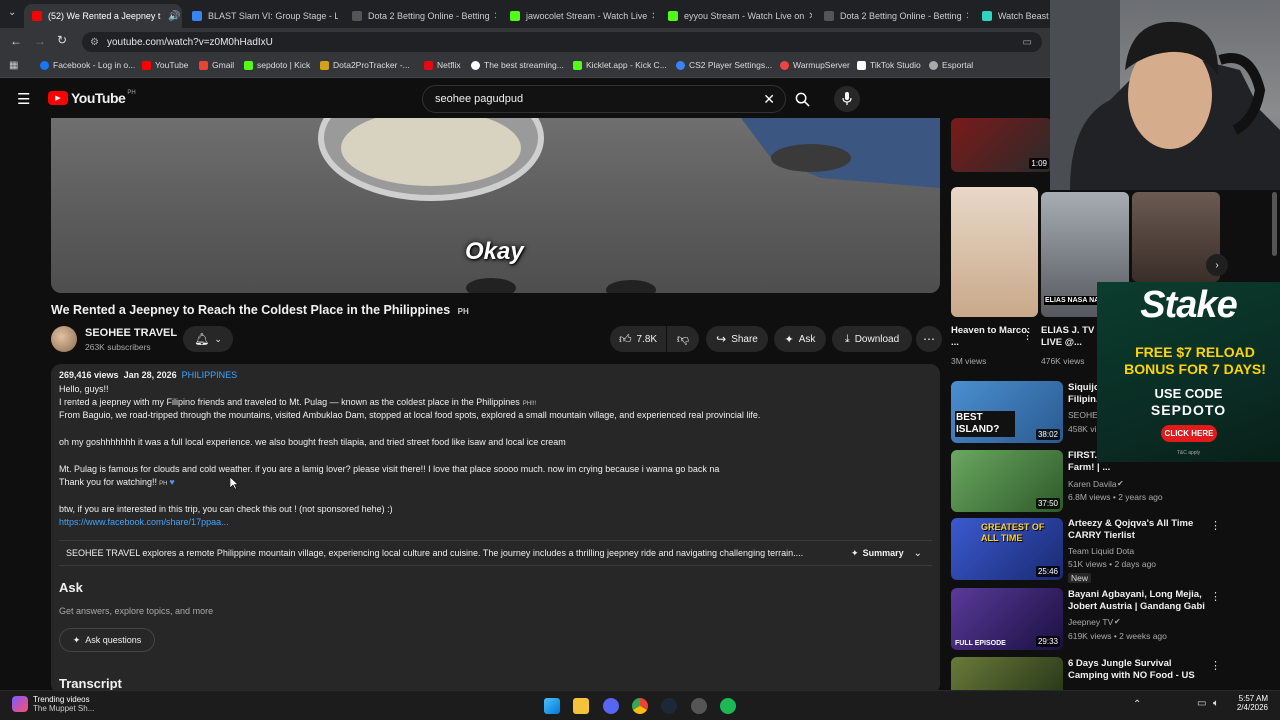  I want to click on video-thumbnail, so click(1007, 673).